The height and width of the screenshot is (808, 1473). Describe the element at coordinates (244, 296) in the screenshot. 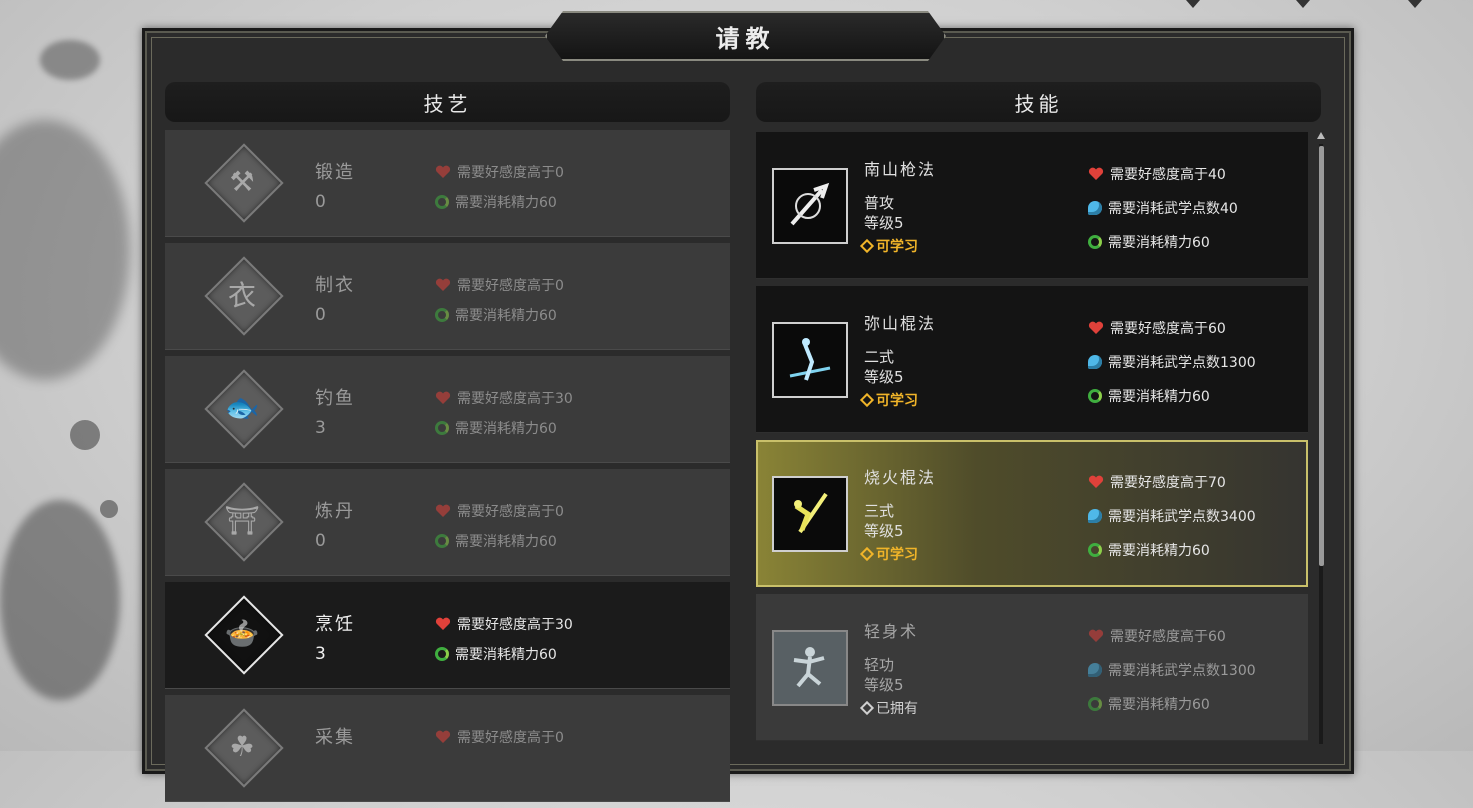

I see `clothing-icon: 衣` at that location.